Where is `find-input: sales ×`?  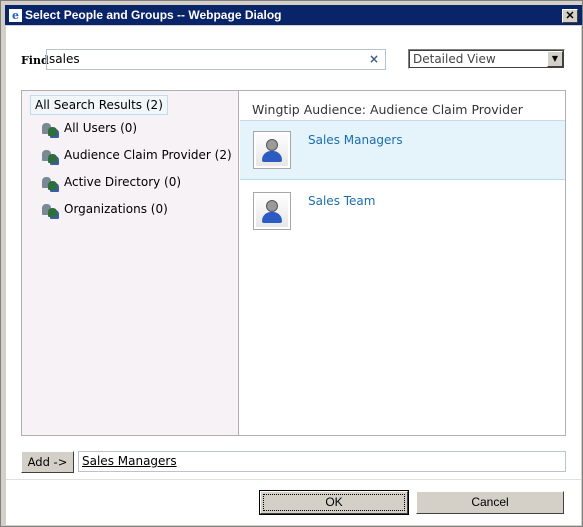
find-input: sales × is located at coordinates (216, 59).